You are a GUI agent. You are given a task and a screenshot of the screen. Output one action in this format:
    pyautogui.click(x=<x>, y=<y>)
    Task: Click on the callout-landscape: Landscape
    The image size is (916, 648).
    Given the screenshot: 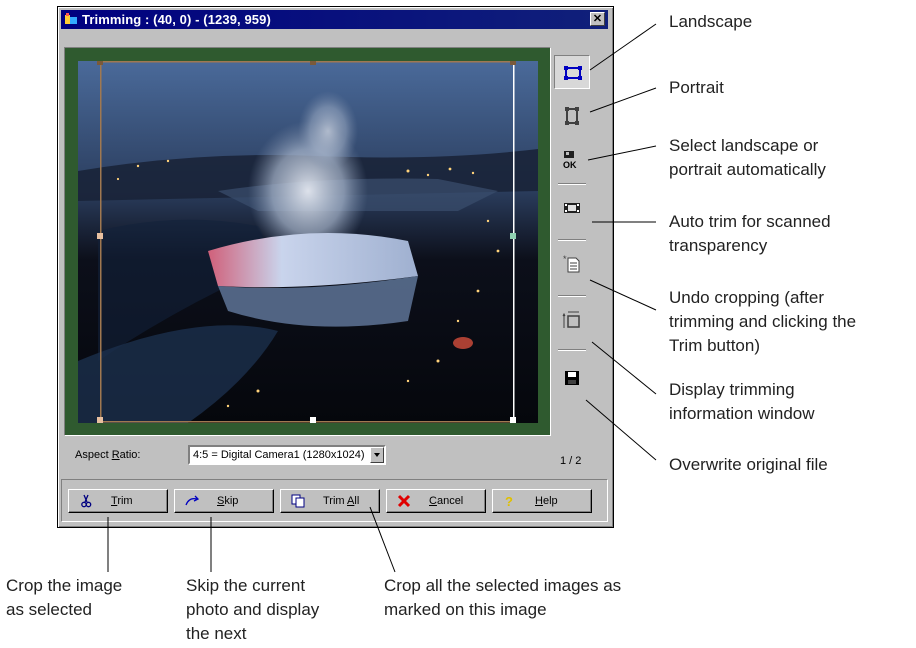 What is the action you would take?
    pyautogui.click(x=711, y=21)
    